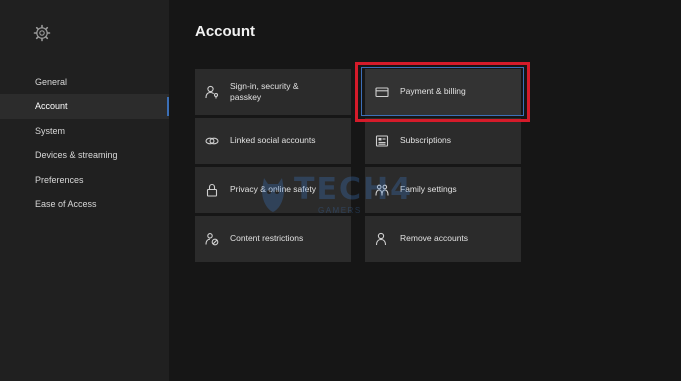 The image size is (681, 381). Describe the element at coordinates (382, 92) in the screenshot. I see `credit-card-icon` at that location.